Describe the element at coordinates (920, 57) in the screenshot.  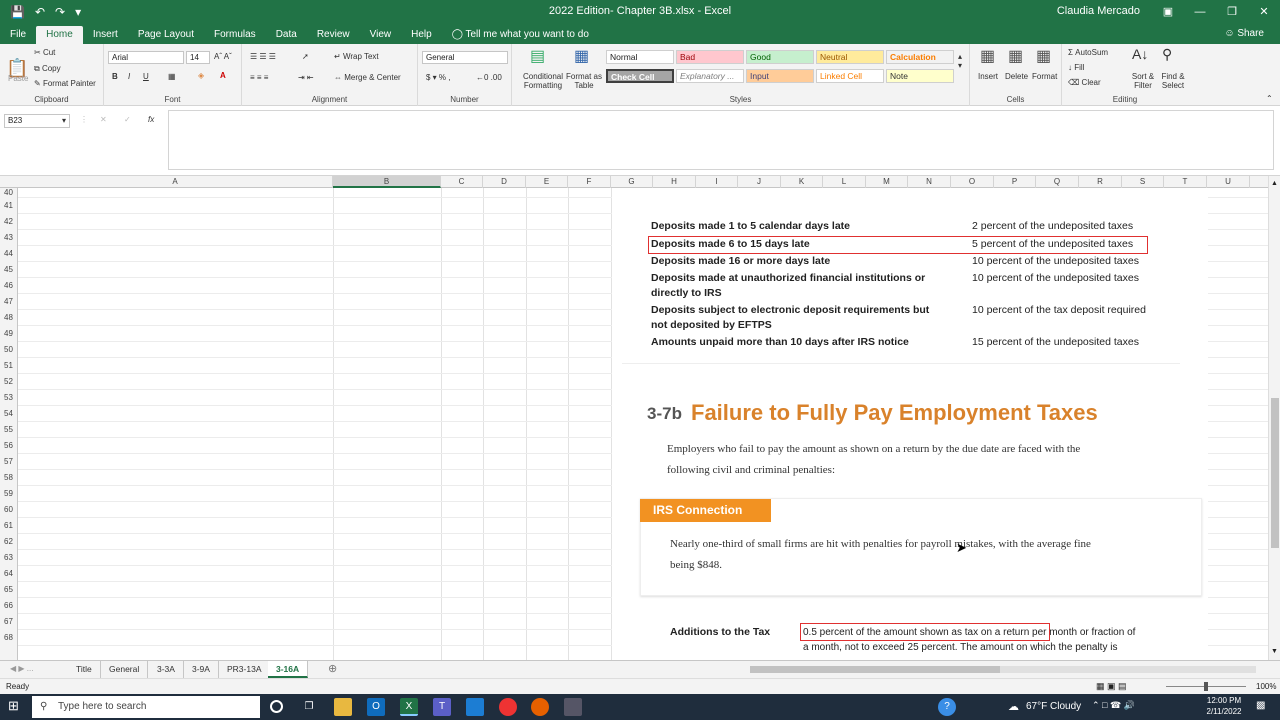
I see `style-calculation: Calculation` at that location.